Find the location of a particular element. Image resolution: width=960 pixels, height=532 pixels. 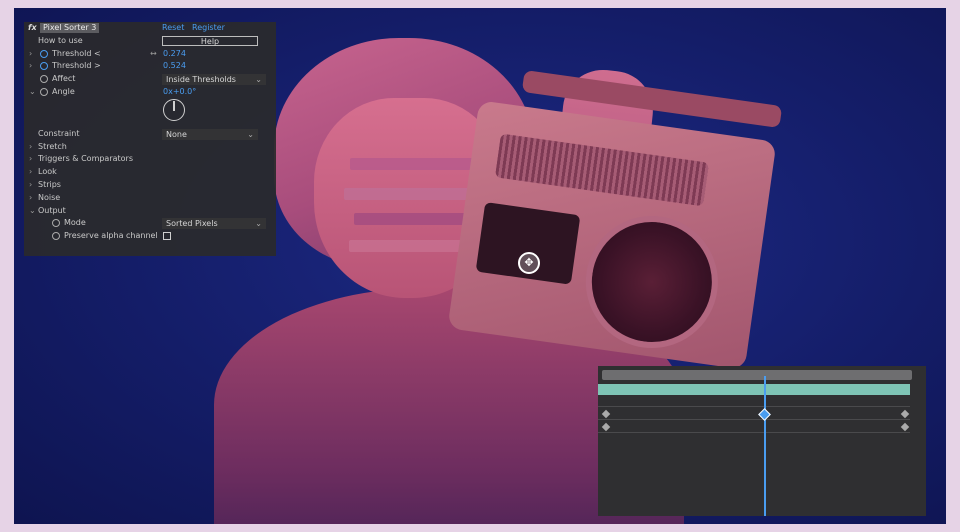

threshold-lt-value: 0.274 is located at coordinates (174, 54).